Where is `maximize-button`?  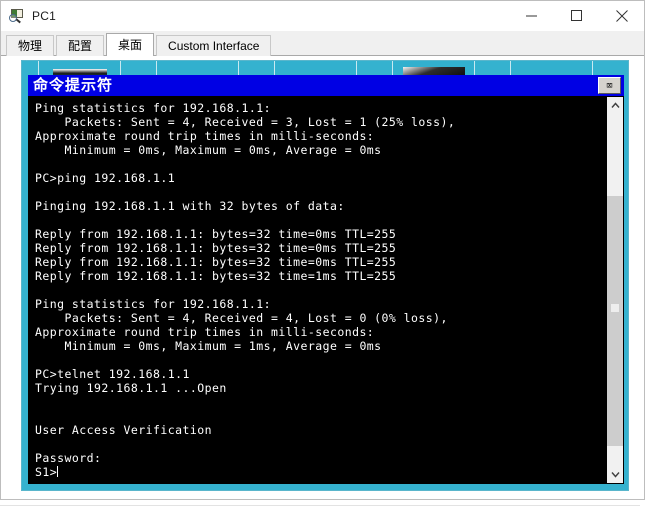
maximize-button is located at coordinates (576, 16).